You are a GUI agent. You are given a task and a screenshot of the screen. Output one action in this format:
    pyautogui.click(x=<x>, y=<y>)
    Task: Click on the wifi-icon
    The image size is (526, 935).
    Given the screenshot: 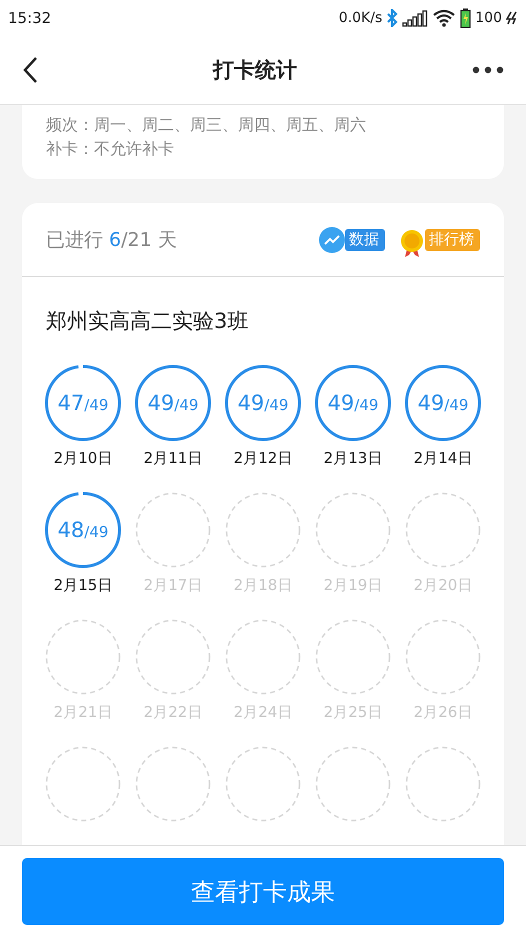 What is the action you would take?
    pyautogui.click(x=444, y=17)
    